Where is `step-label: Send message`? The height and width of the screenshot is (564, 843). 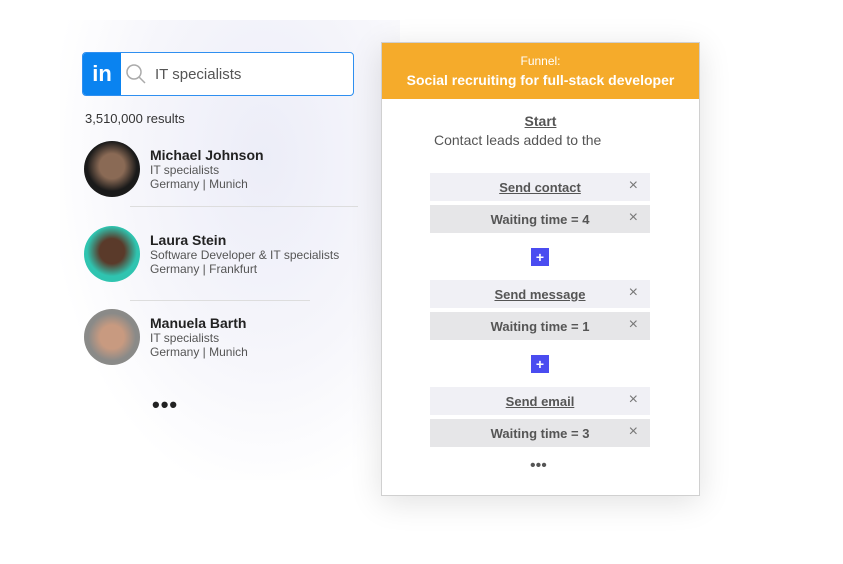
step-label: Send message is located at coordinates (539, 294).